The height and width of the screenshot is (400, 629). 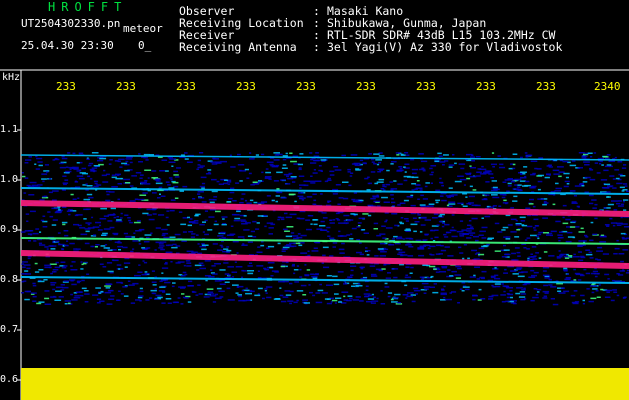 I want to click on y-tick-label: 0.9, so click(x=9, y=229).